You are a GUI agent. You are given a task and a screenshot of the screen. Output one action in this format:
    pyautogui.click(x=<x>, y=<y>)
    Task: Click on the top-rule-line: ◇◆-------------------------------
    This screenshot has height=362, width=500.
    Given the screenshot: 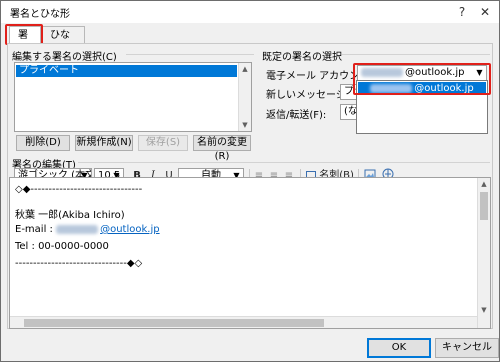 What is the action you would take?
    pyautogui.click(x=79, y=189)
    